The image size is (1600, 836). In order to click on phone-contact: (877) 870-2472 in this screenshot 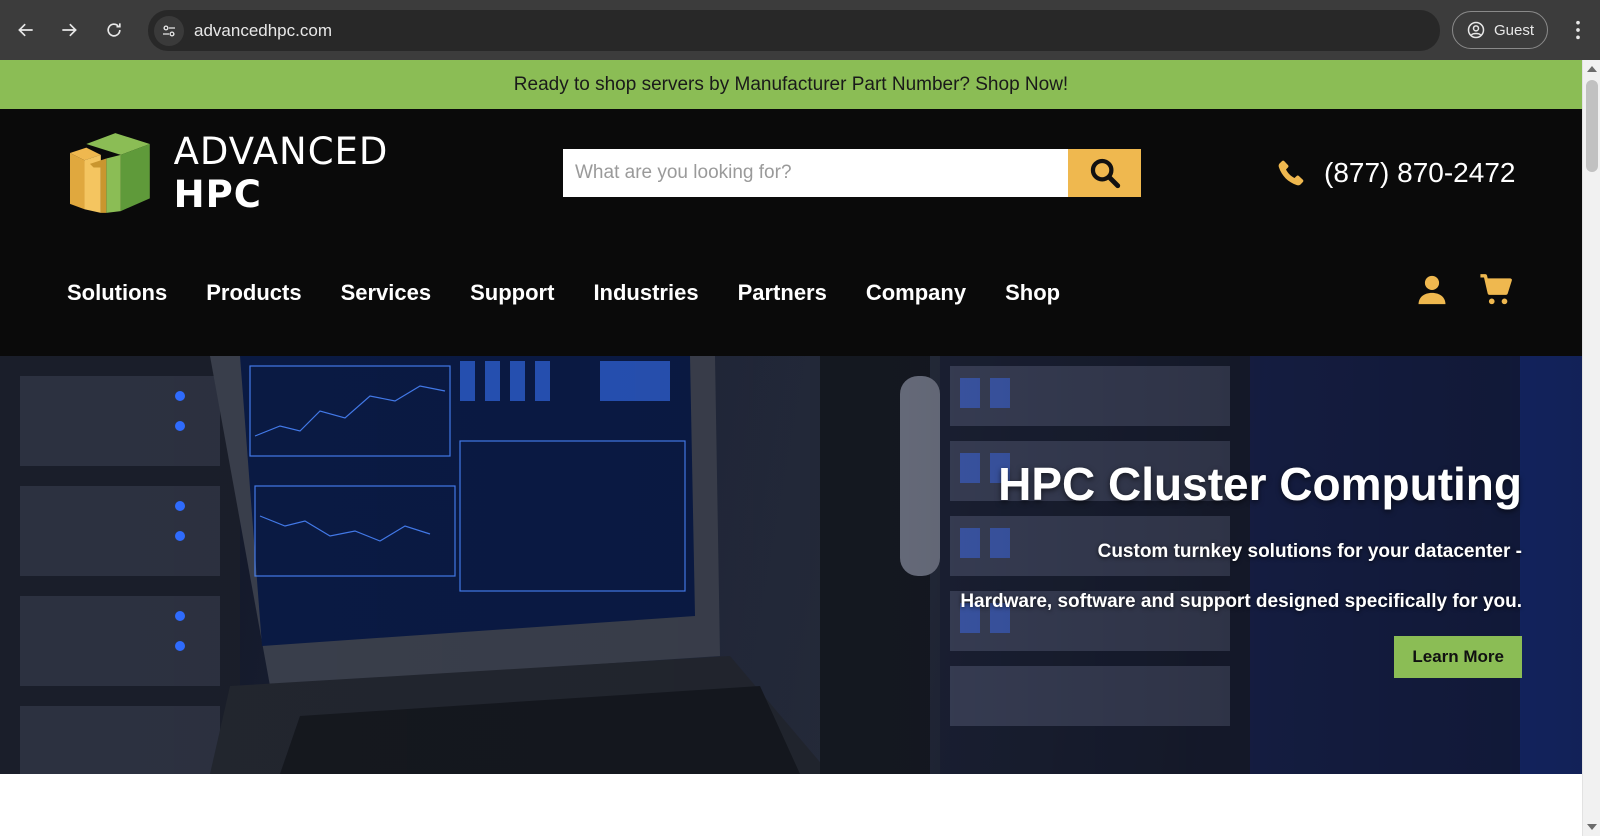, I will do `click(1395, 173)`.